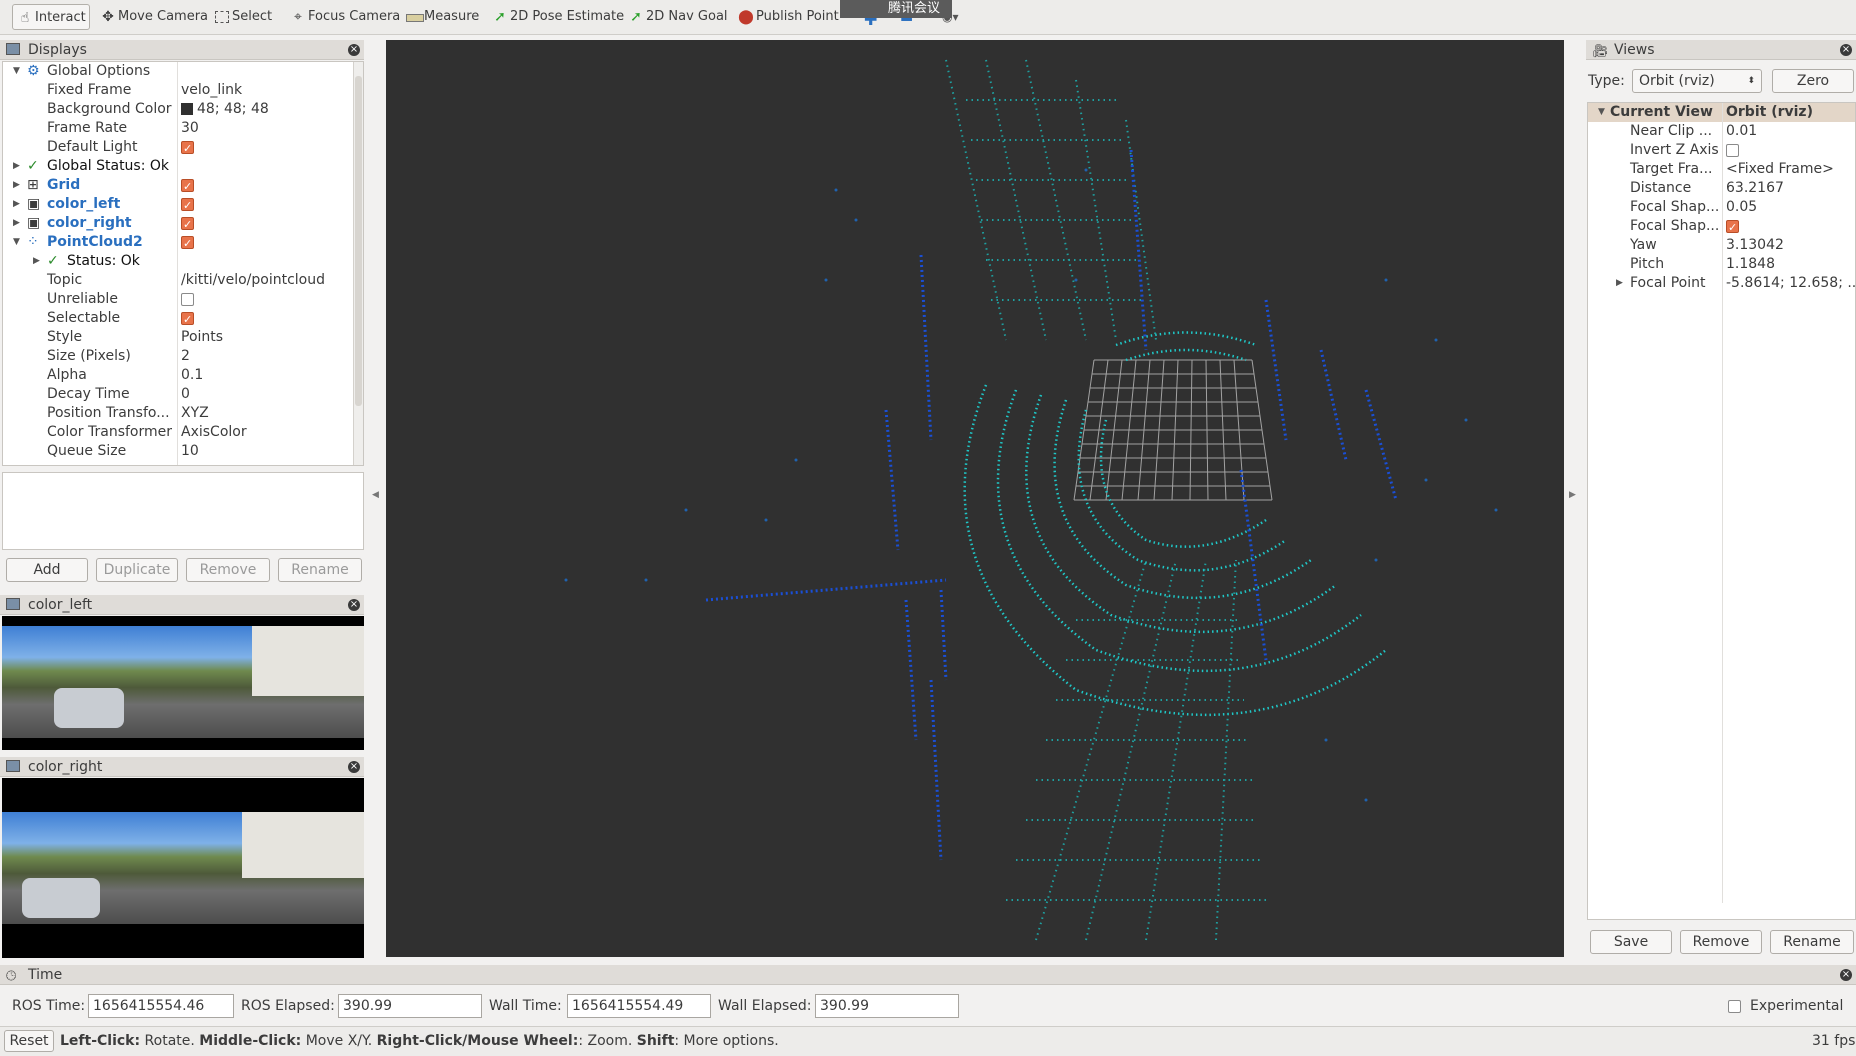 This screenshot has width=1856, height=1056. I want to click on tree-row-selectable: Selectable, so click(177, 319).